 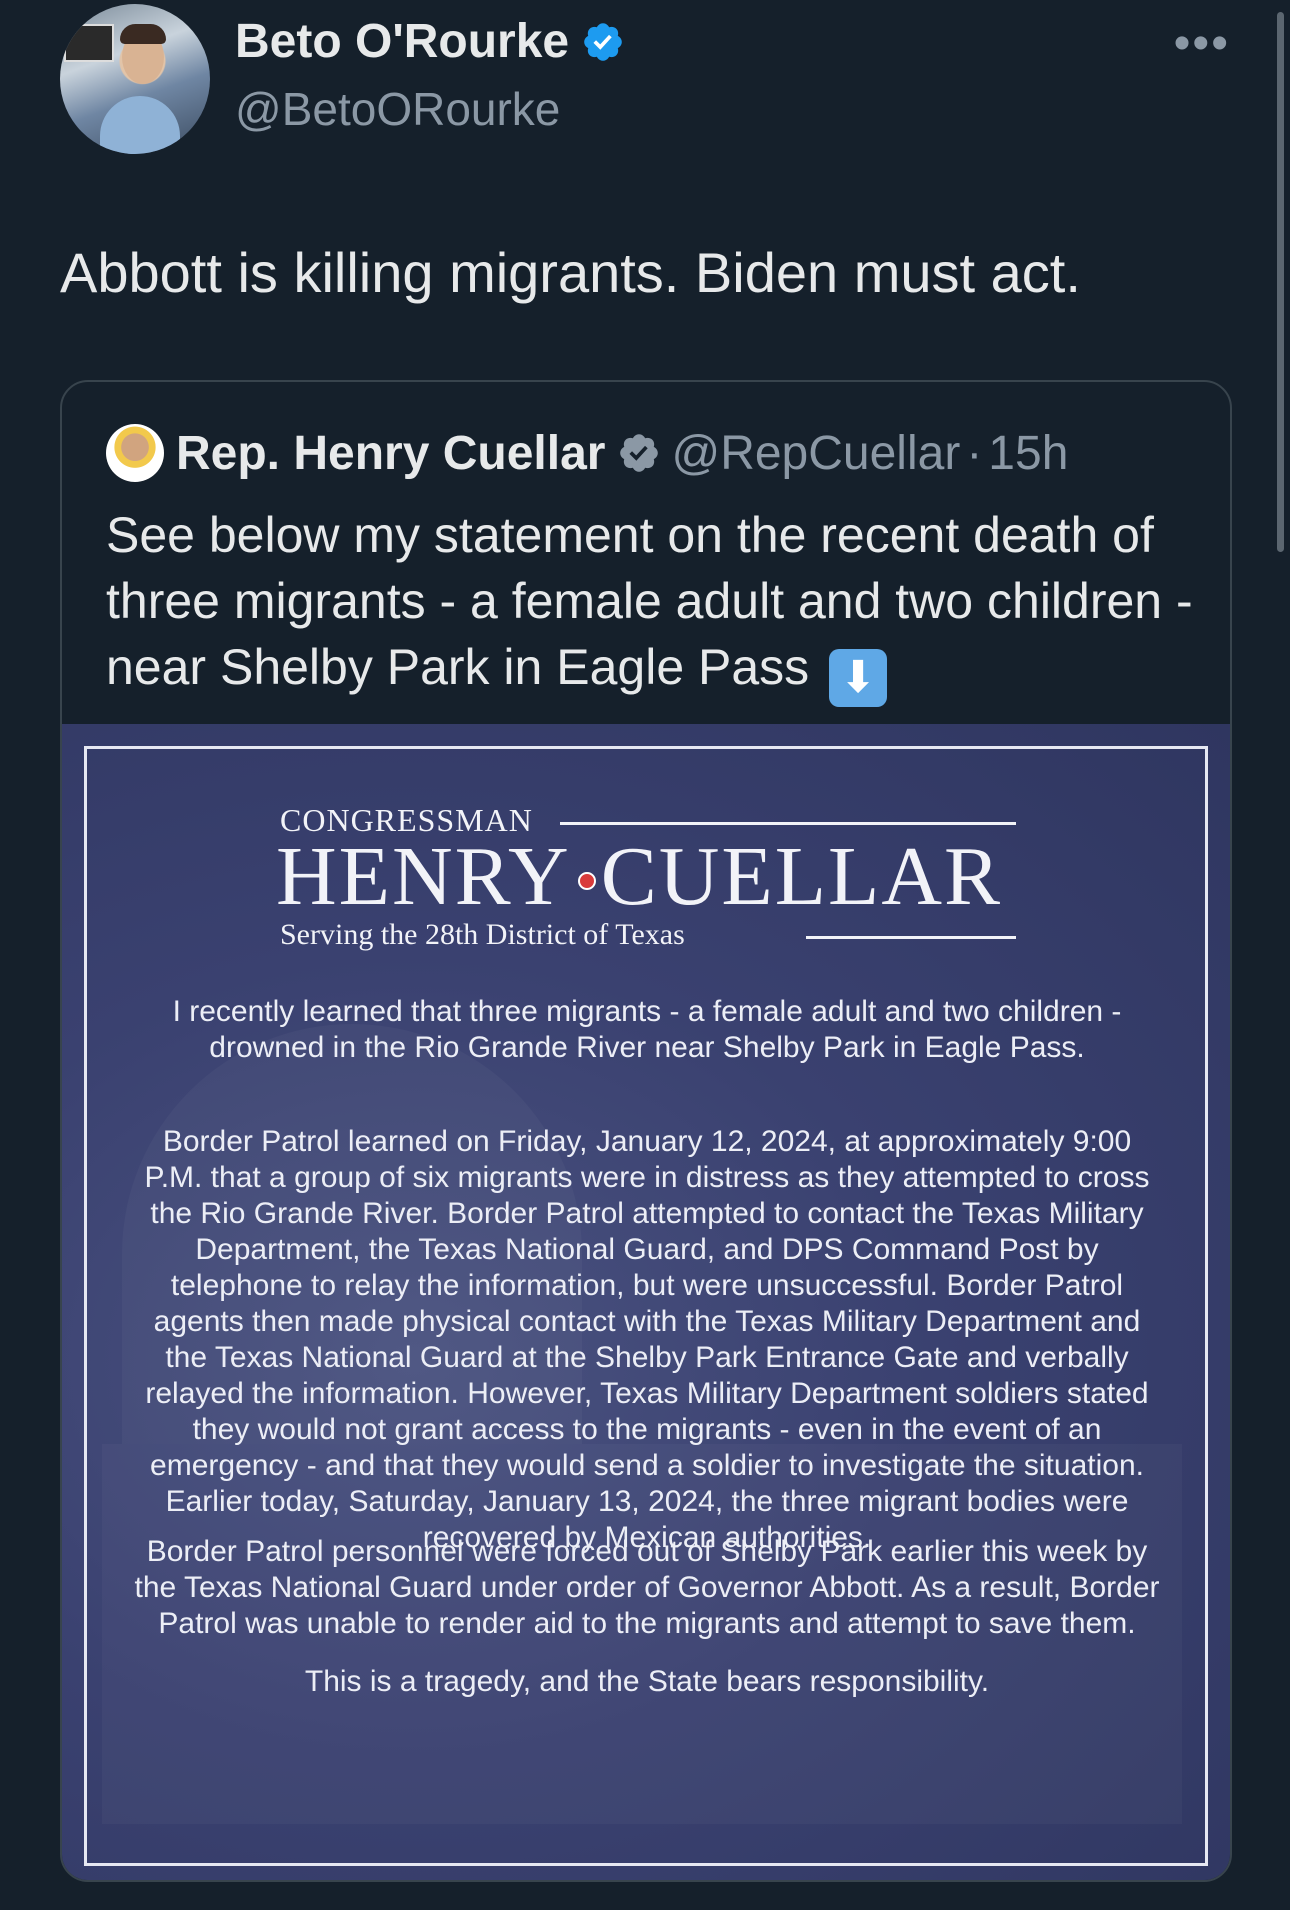 I want to click on scrollbar, so click(x=1280, y=282).